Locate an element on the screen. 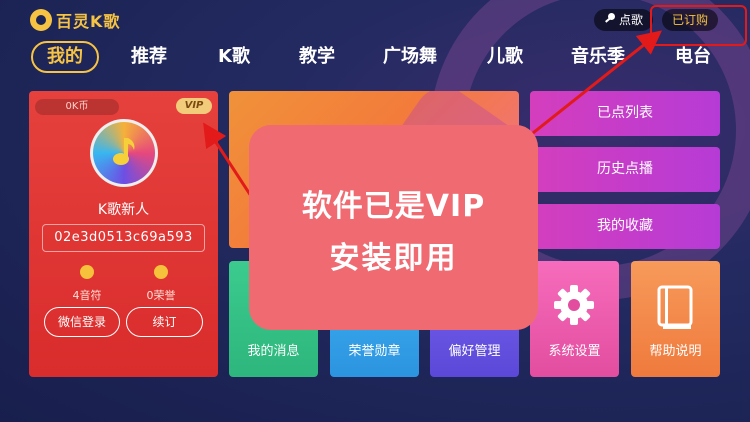  overlay-line-1: 软件已是VIP is located at coordinates (393, 206).